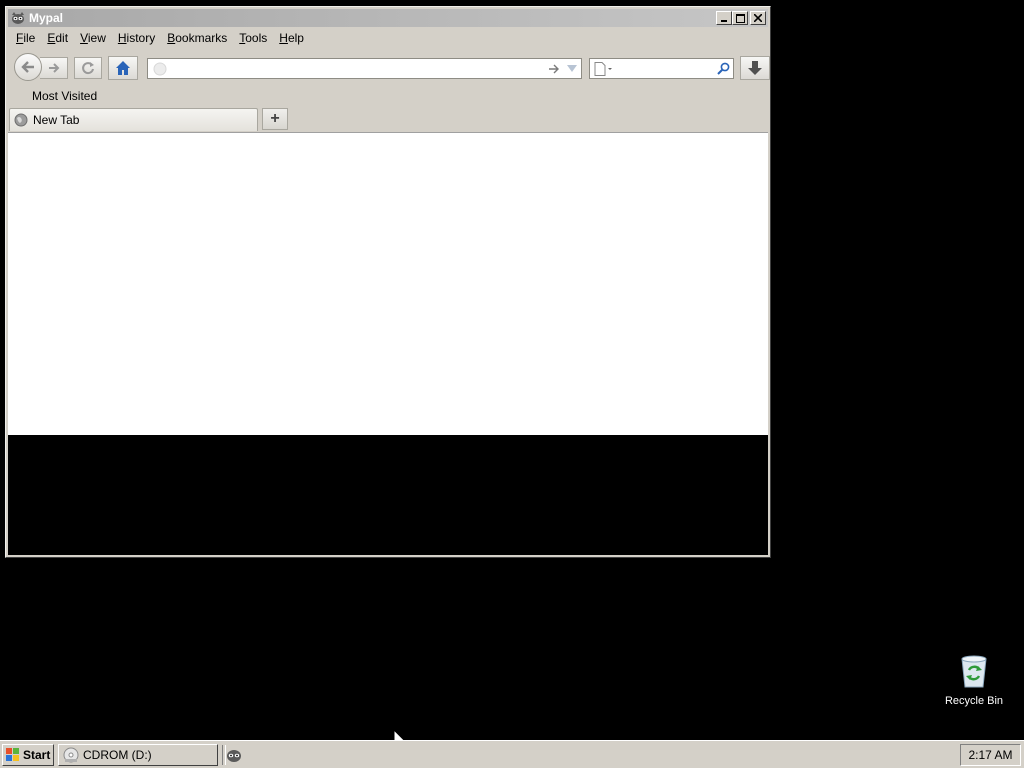  Describe the element at coordinates (512, 754) in the screenshot. I see `taskbar: Start CDROM (D:) 2:17 AM` at that location.